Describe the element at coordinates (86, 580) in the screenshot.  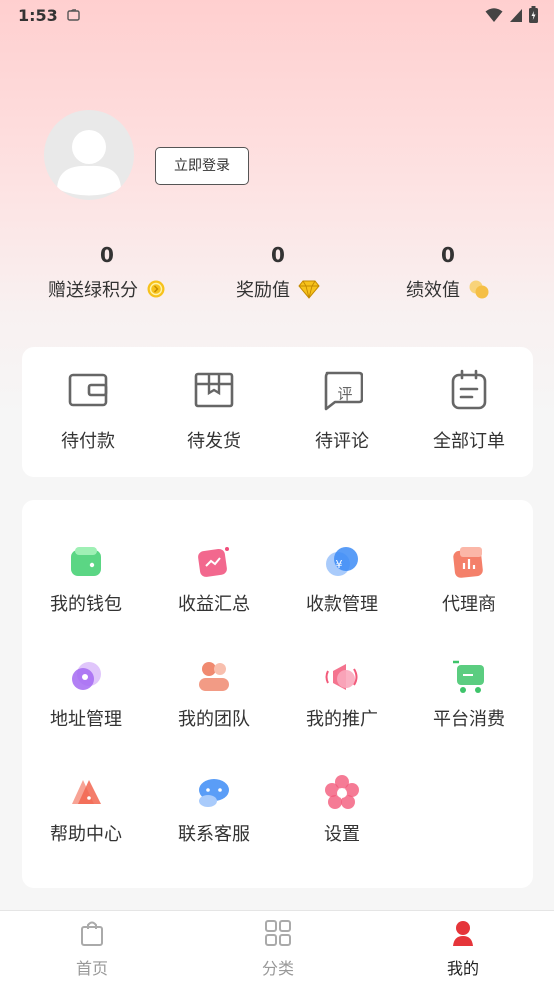
I see `service-my-wallet: 我的钱包` at that location.